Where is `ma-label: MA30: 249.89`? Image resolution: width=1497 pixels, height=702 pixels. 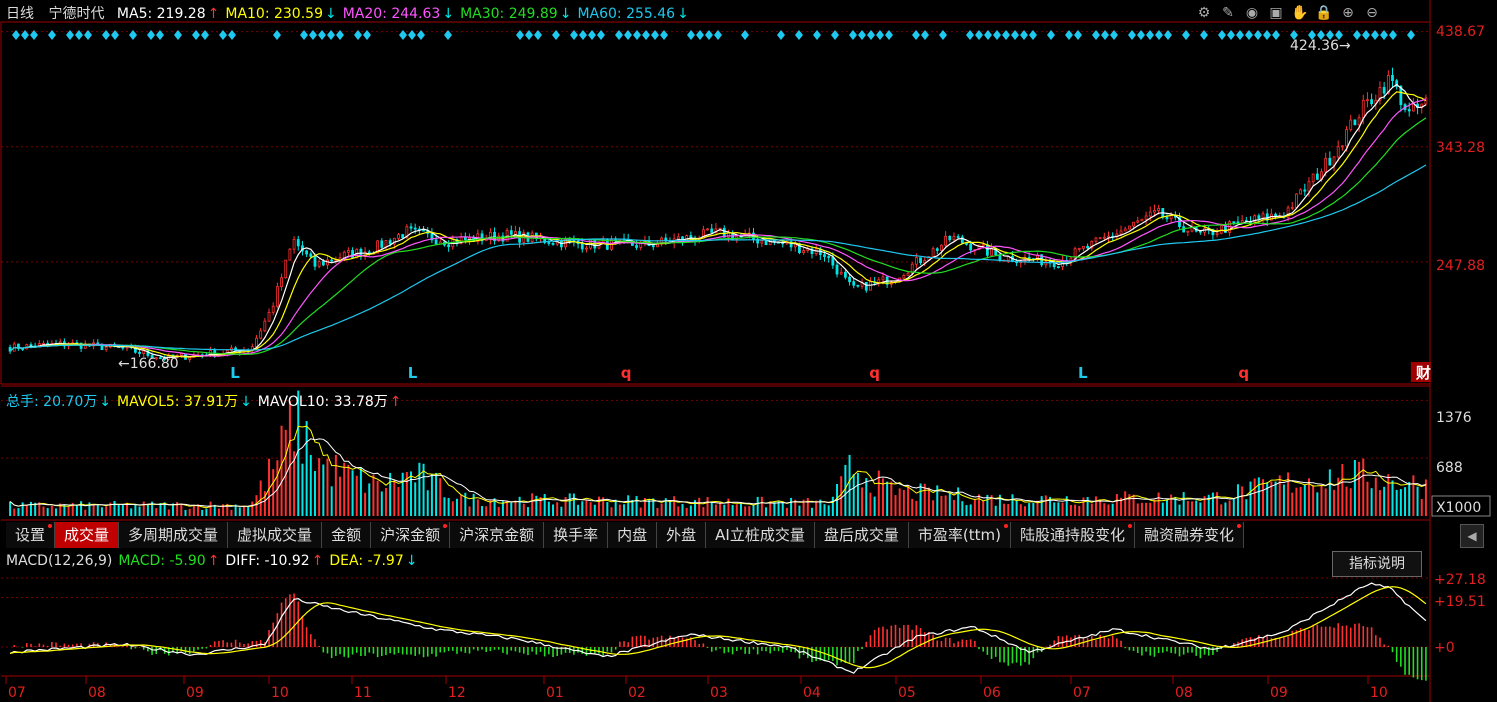 ma-label: MA30: 249.89 is located at coordinates (509, 14).